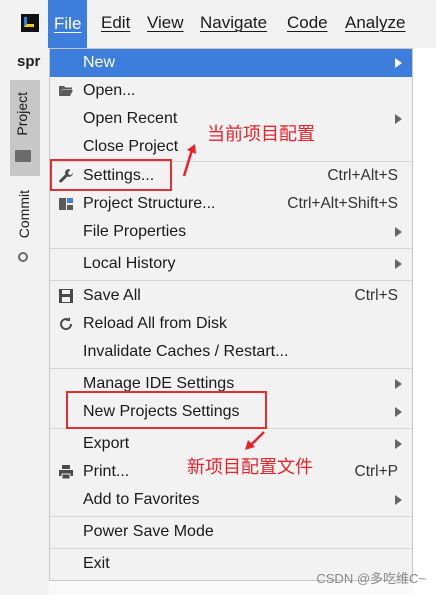 This screenshot has height=595, width=436. Describe the element at coordinates (66, 472) in the screenshot. I see `print-icon` at that location.